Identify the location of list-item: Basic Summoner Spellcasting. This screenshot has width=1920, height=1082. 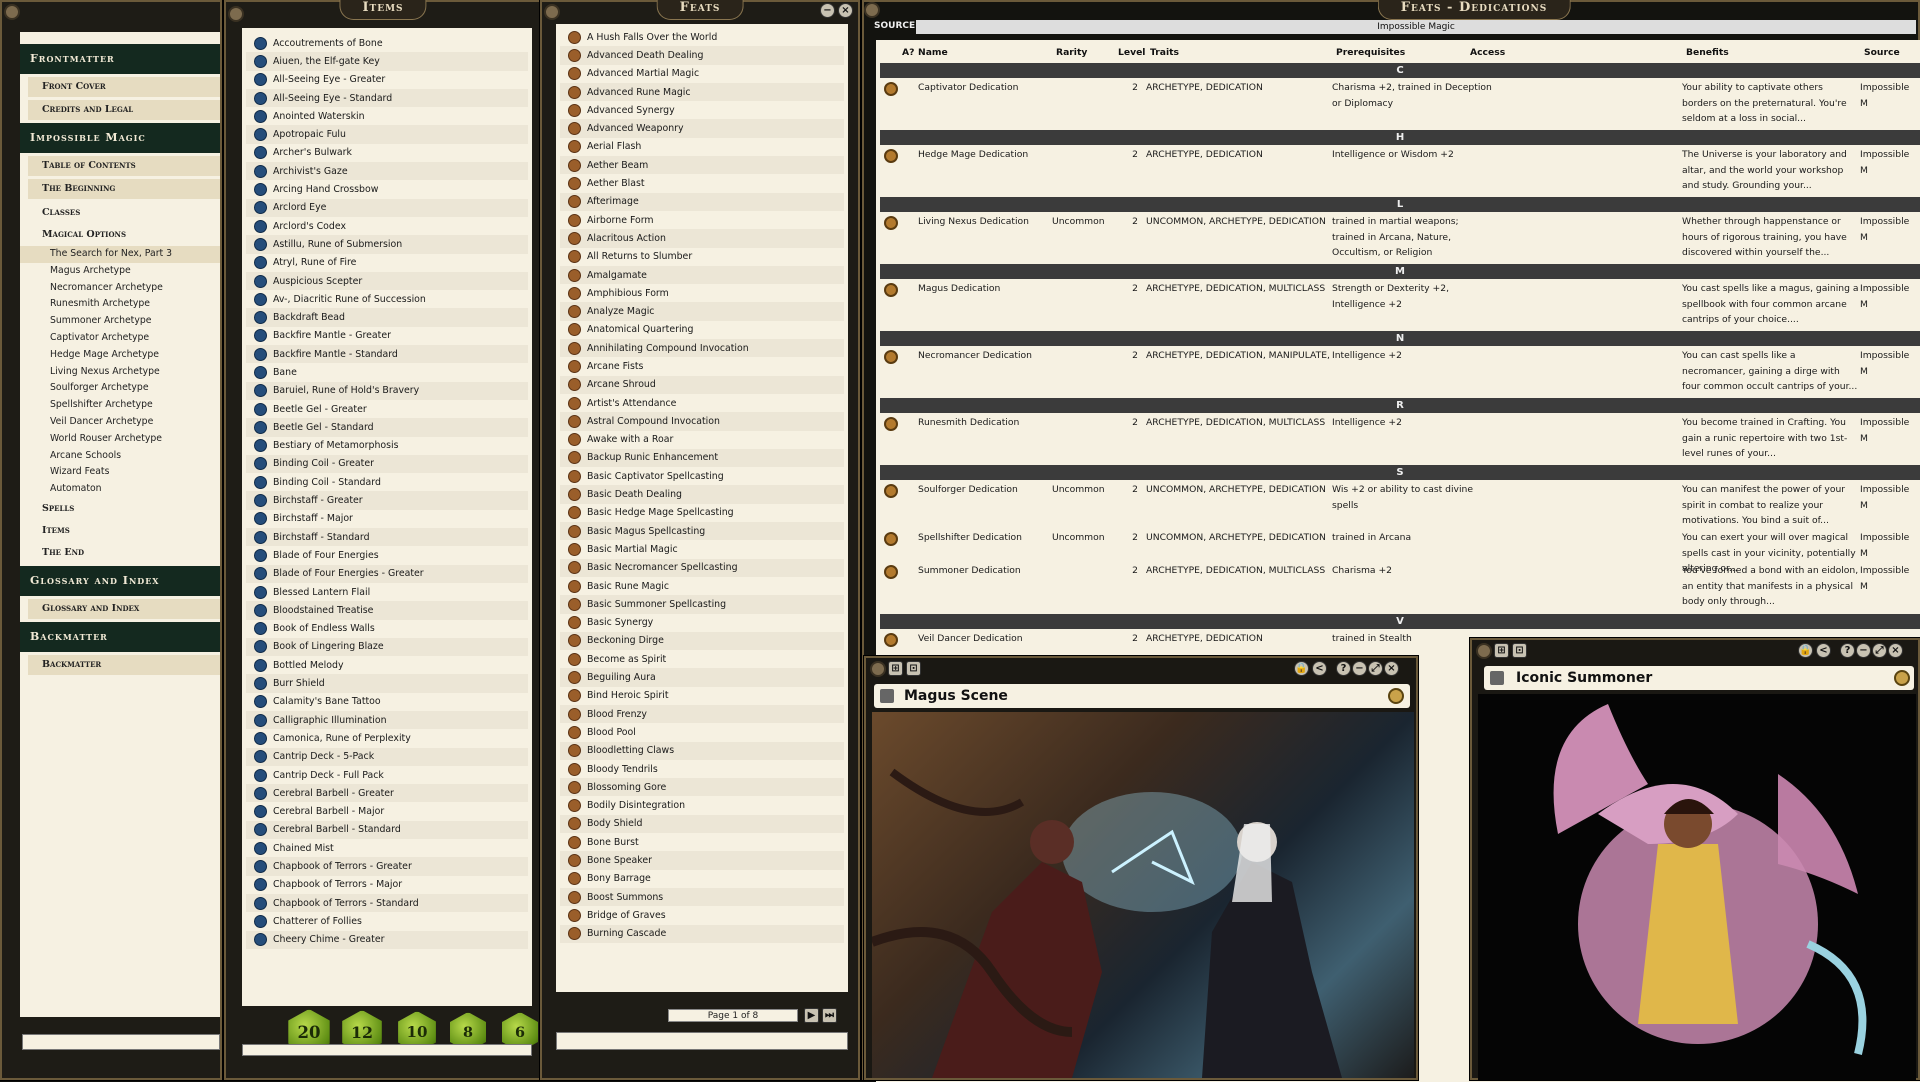
(702, 604).